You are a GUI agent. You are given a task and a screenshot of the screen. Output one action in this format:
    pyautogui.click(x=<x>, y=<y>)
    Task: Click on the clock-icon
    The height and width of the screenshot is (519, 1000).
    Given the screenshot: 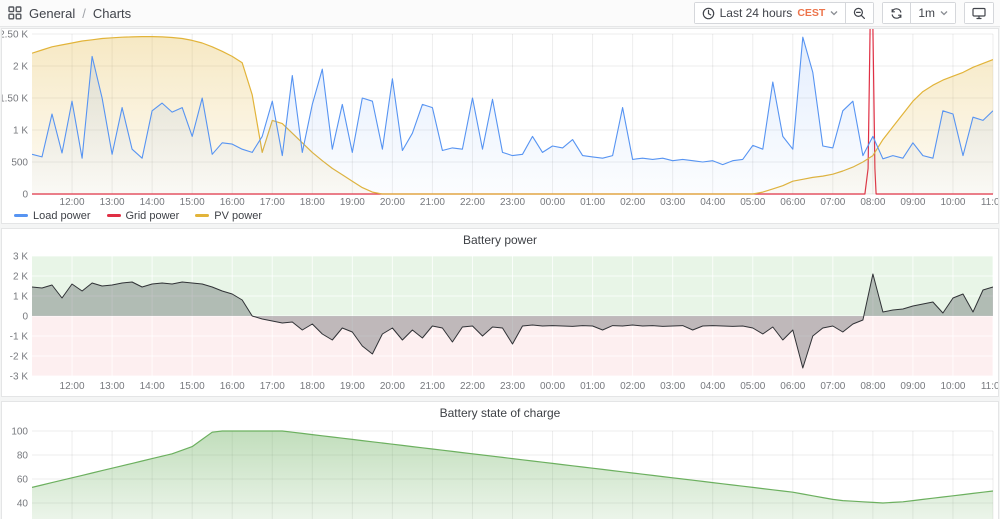 What is the action you would take?
    pyautogui.click(x=708, y=13)
    